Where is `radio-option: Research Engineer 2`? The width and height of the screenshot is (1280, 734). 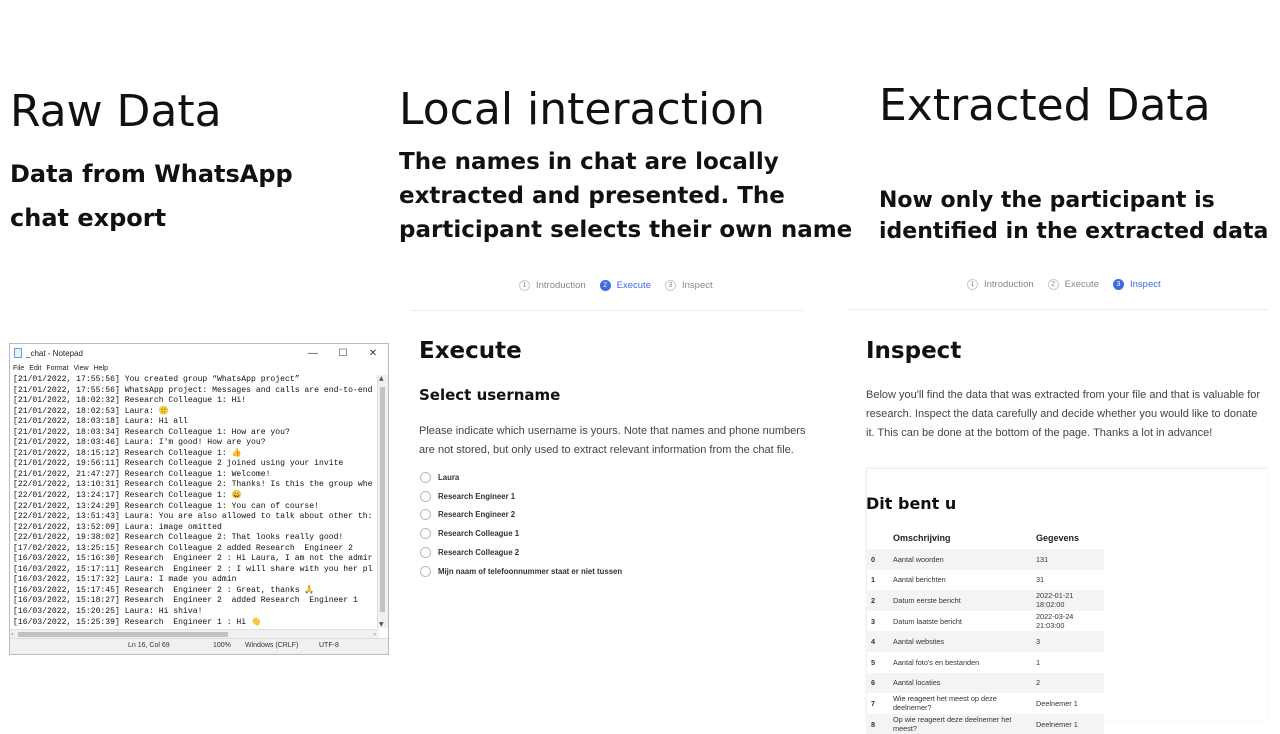 radio-option: Research Engineer 2 is located at coordinates (521, 515).